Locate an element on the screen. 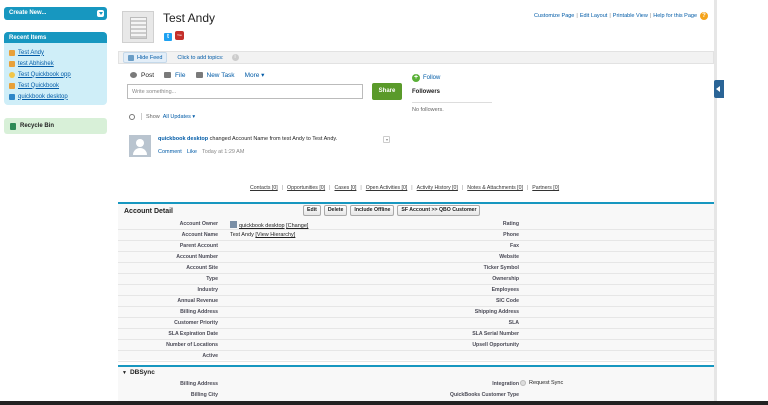 The width and height of the screenshot is (768, 405). field-label: Customer Priority is located at coordinates (196, 323).